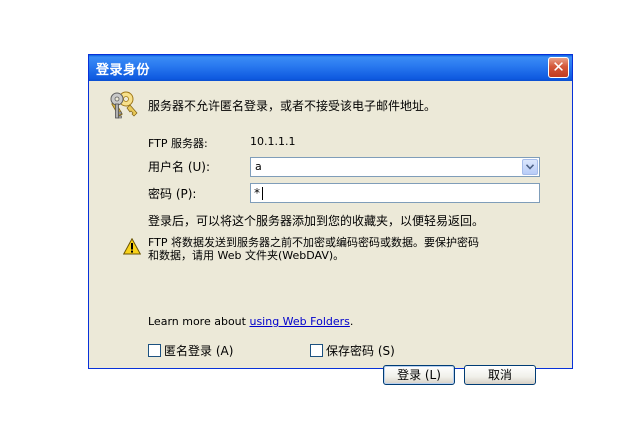  I want to click on learn-more-line: Learn more about using Web Folders., so click(250, 321).